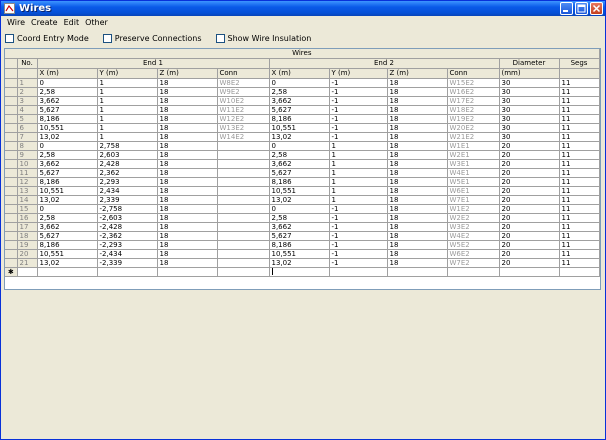 The width and height of the screenshot is (606, 440). Describe the element at coordinates (243, 119) in the screenshot. I see `cell-conn1: W12E2` at that location.